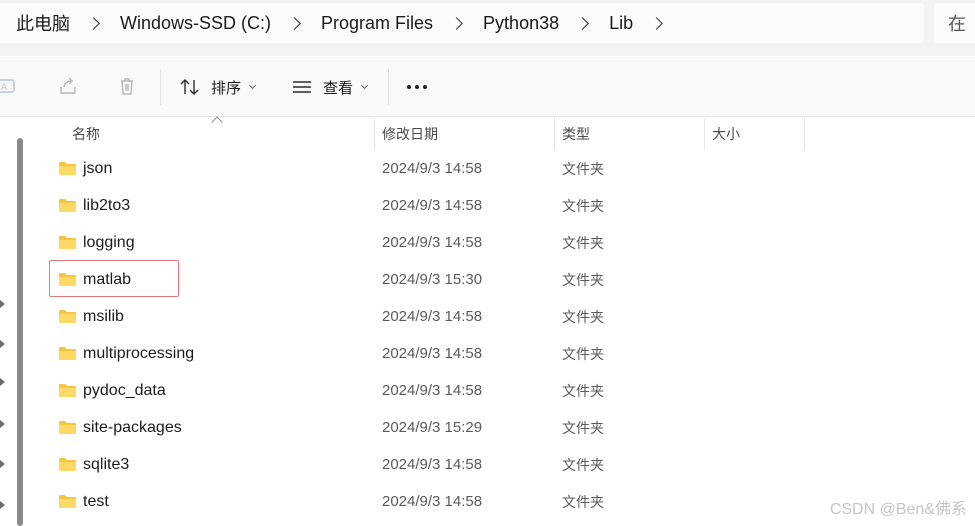 This screenshot has width=975, height=526. Describe the element at coordinates (132, 427) in the screenshot. I see `file-name: site-packages` at that location.